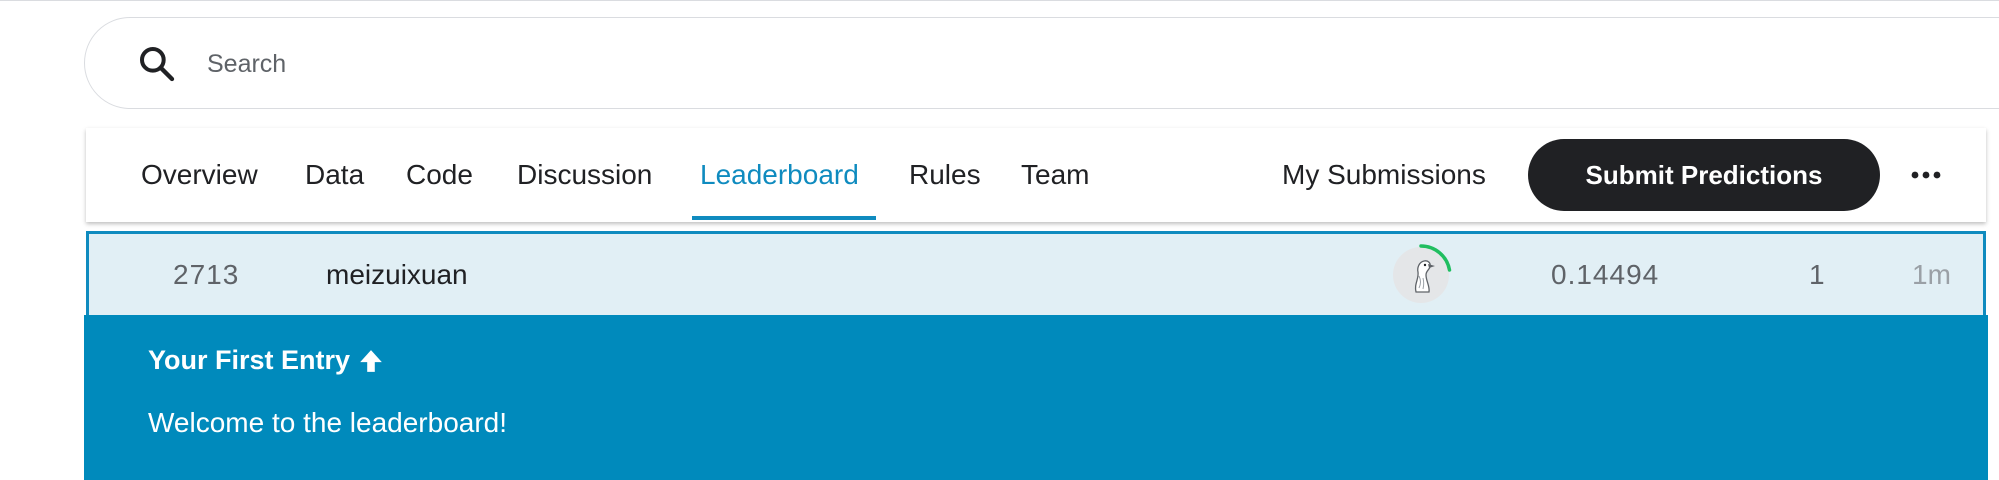  Describe the element at coordinates (1817, 274) in the screenshot. I see `entries-cell: 1` at that location.